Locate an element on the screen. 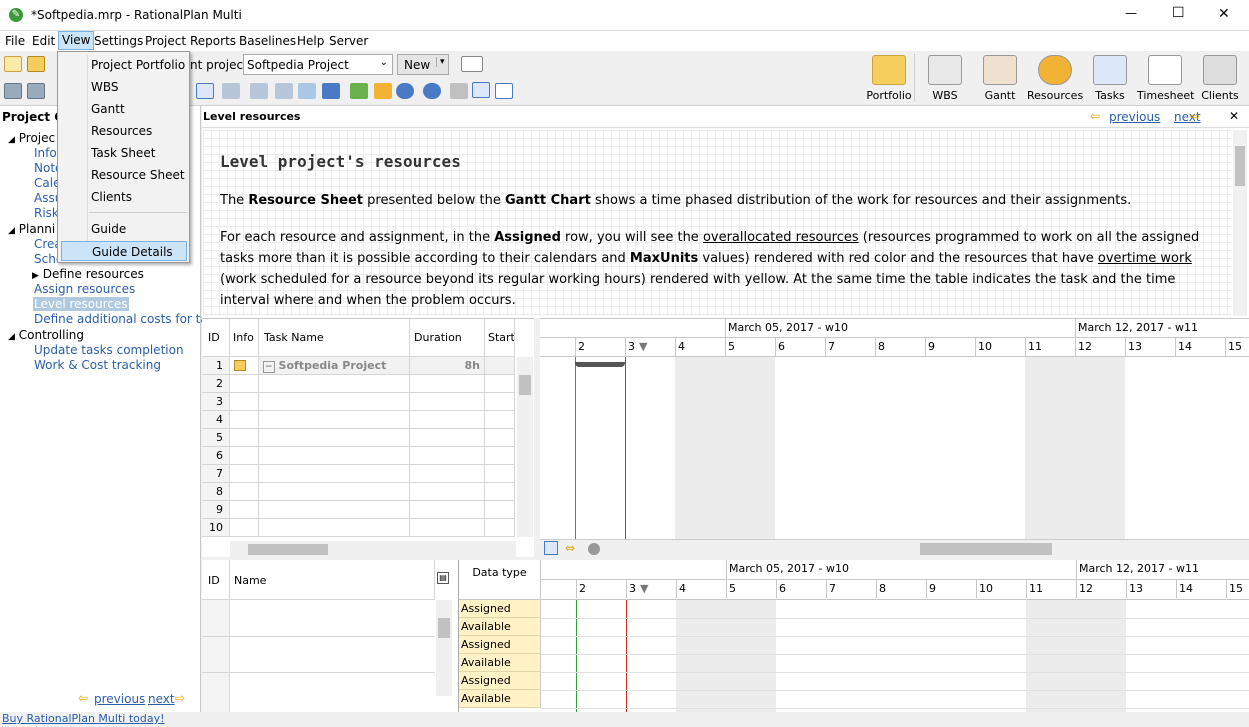  email-icon is located at coordinates (472, 64).